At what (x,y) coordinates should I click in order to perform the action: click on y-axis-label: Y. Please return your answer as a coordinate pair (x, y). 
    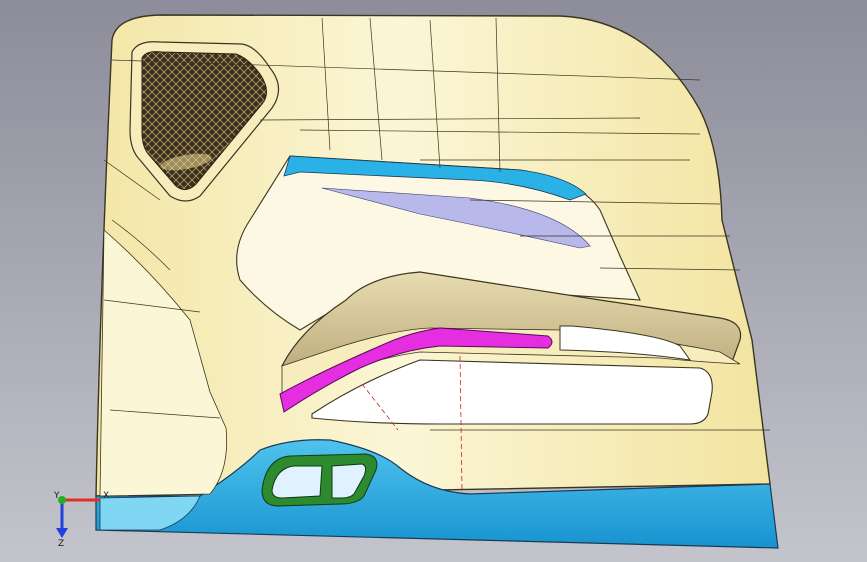
    Looking at the image, I should click on (56, 496).